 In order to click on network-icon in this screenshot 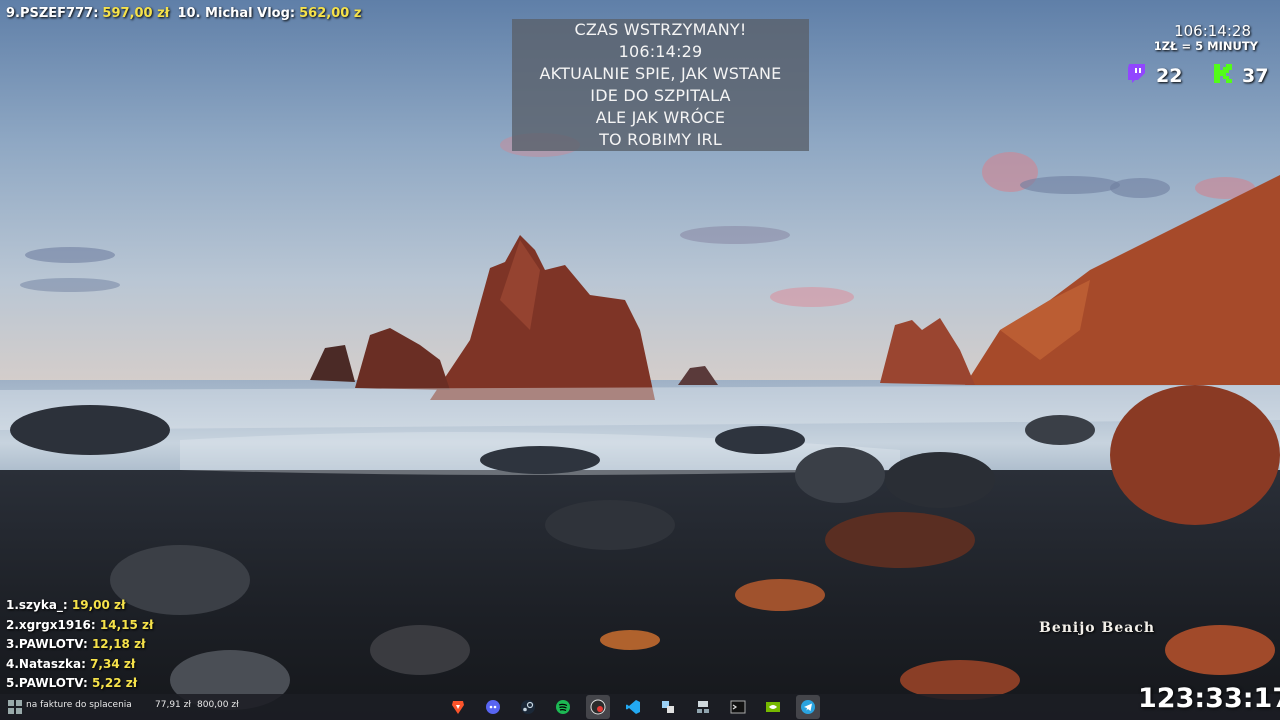, I will do `click(703, 707)`.